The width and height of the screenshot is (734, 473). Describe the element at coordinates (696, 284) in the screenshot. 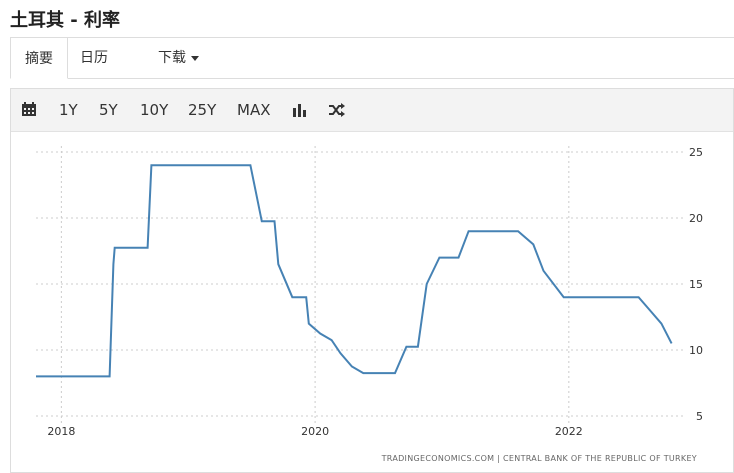

I see `y-tick-label: 15` at that location.